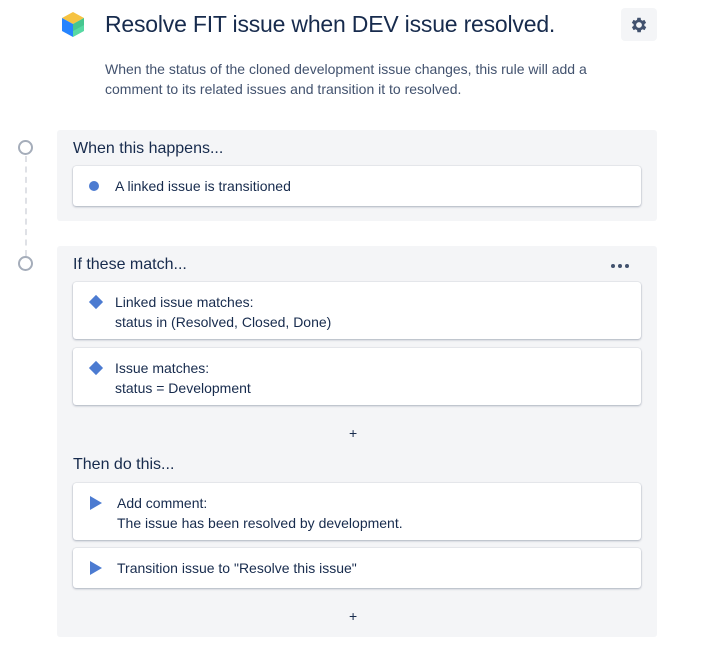 This screenshot has height=656, width=715. Describe the element at coordinates (25, 263) in the screenshot. I see `timeline-dot-condition` at that location.